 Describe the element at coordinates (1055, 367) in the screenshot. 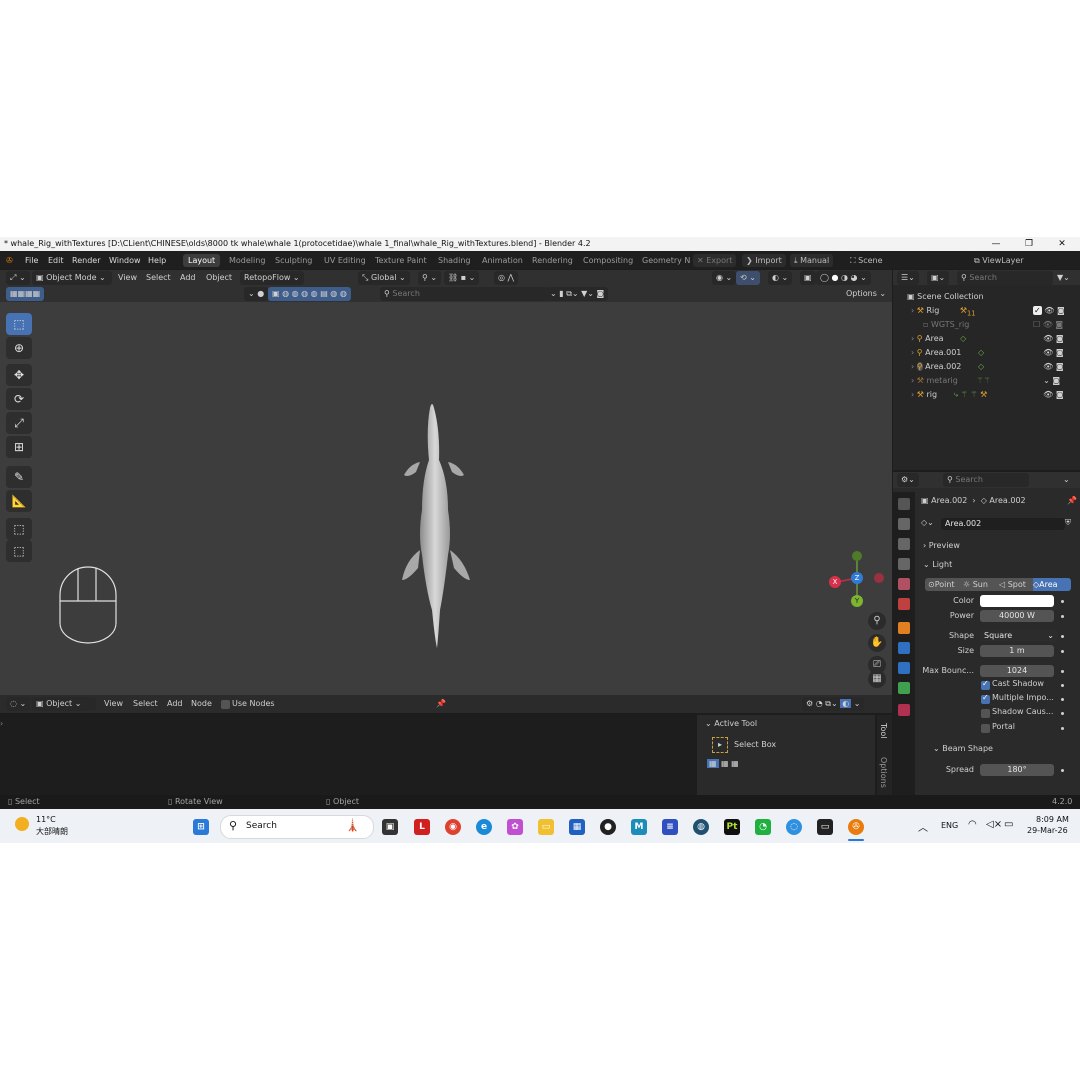

I see `area-002-toggles: 👁 ◙` at that location.